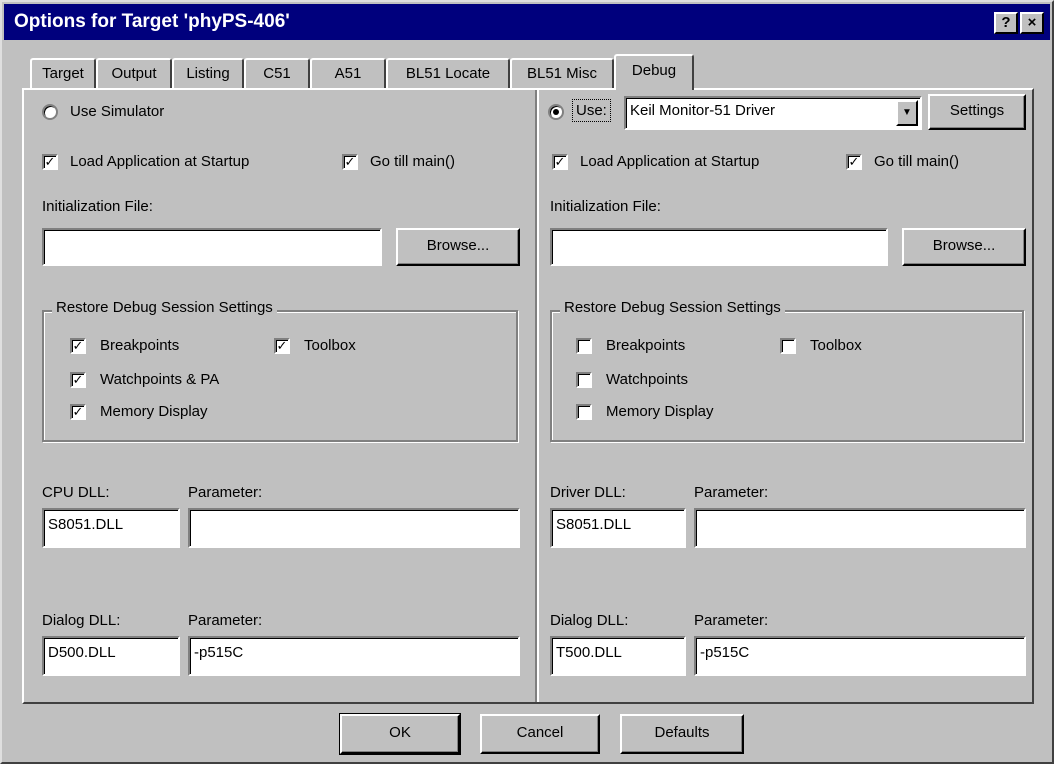 Image resolution: width=1054 pixels, height=764 pixels. I want to click on left-go-main-label: Go till main(), so click(413, 161).